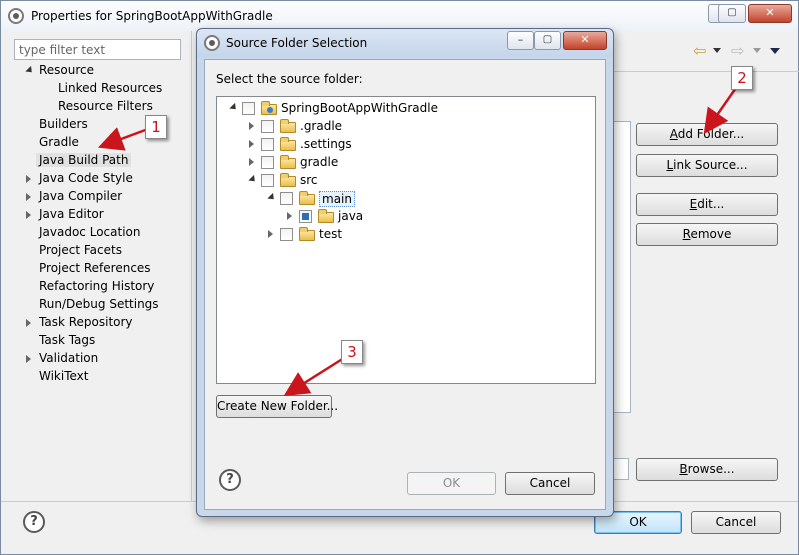  What do you see at coordinates (86, 322) in the screenshot?
I see `sidebar-item-label: Task Repository` at bounding box center [86, 322].